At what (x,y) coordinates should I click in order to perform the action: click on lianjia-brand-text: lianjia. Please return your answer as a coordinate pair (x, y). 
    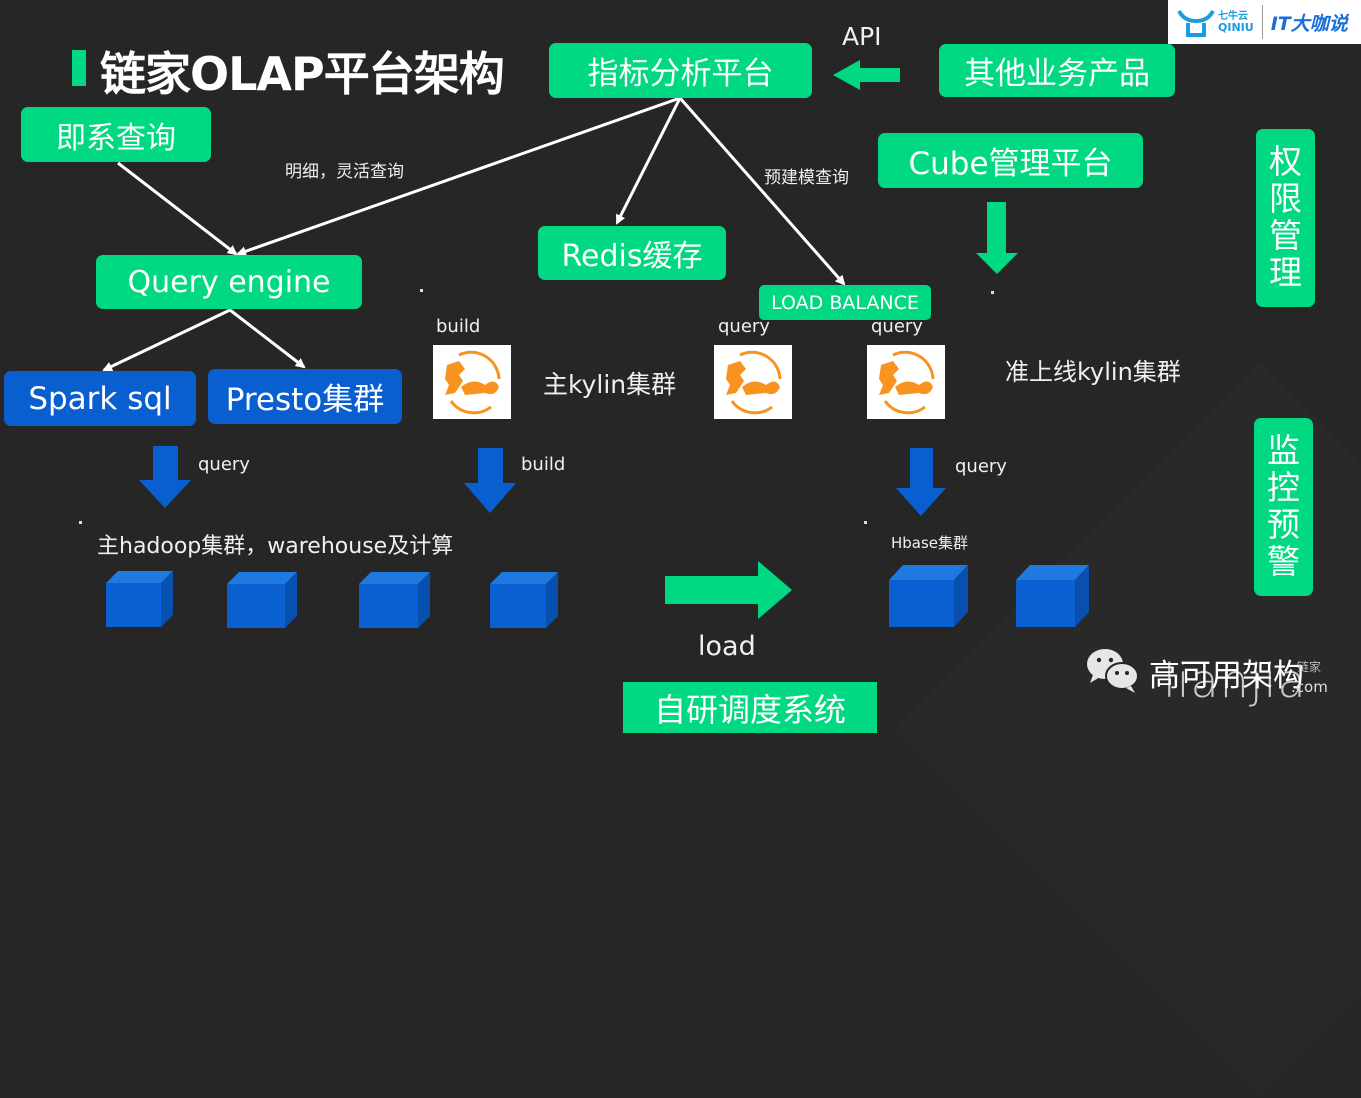
    Looking at the image, I should click on (1235, 681).